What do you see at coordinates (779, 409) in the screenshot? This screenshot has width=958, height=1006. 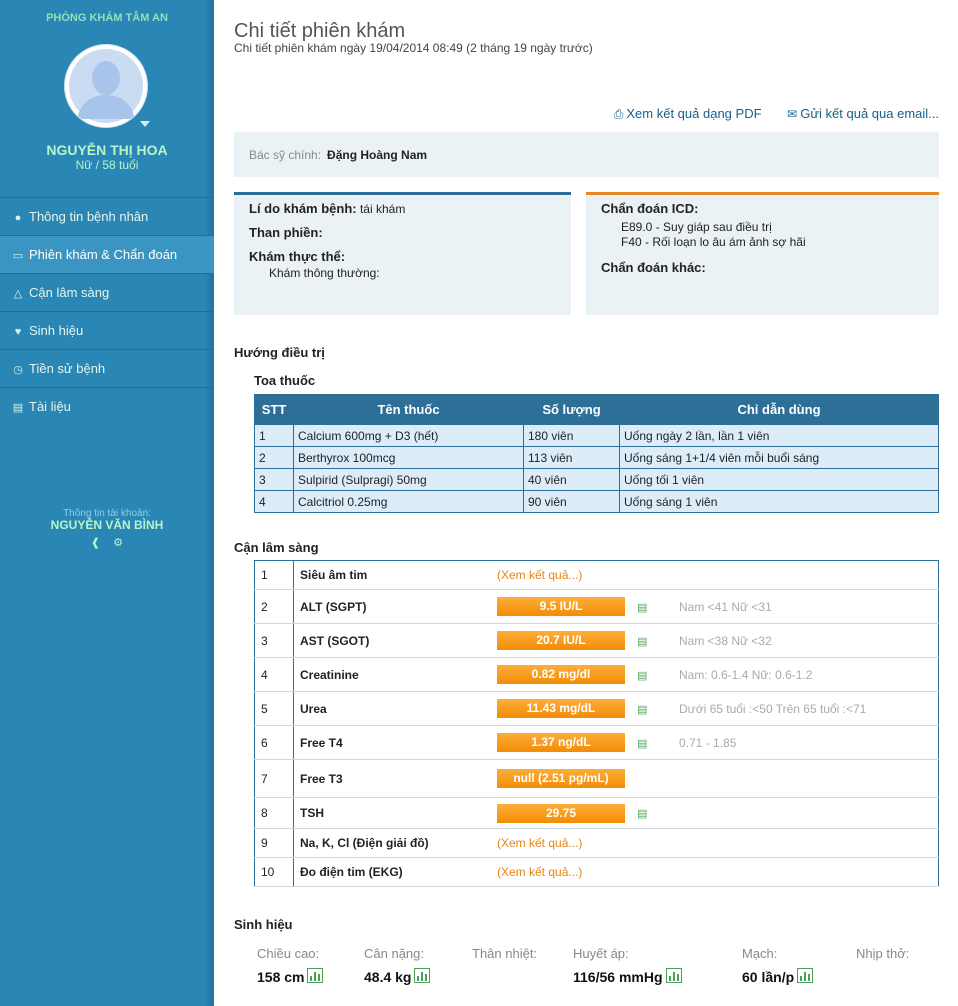 I see `column-header: Chỉ dẫn dùng` at bounding box center [779, 409].